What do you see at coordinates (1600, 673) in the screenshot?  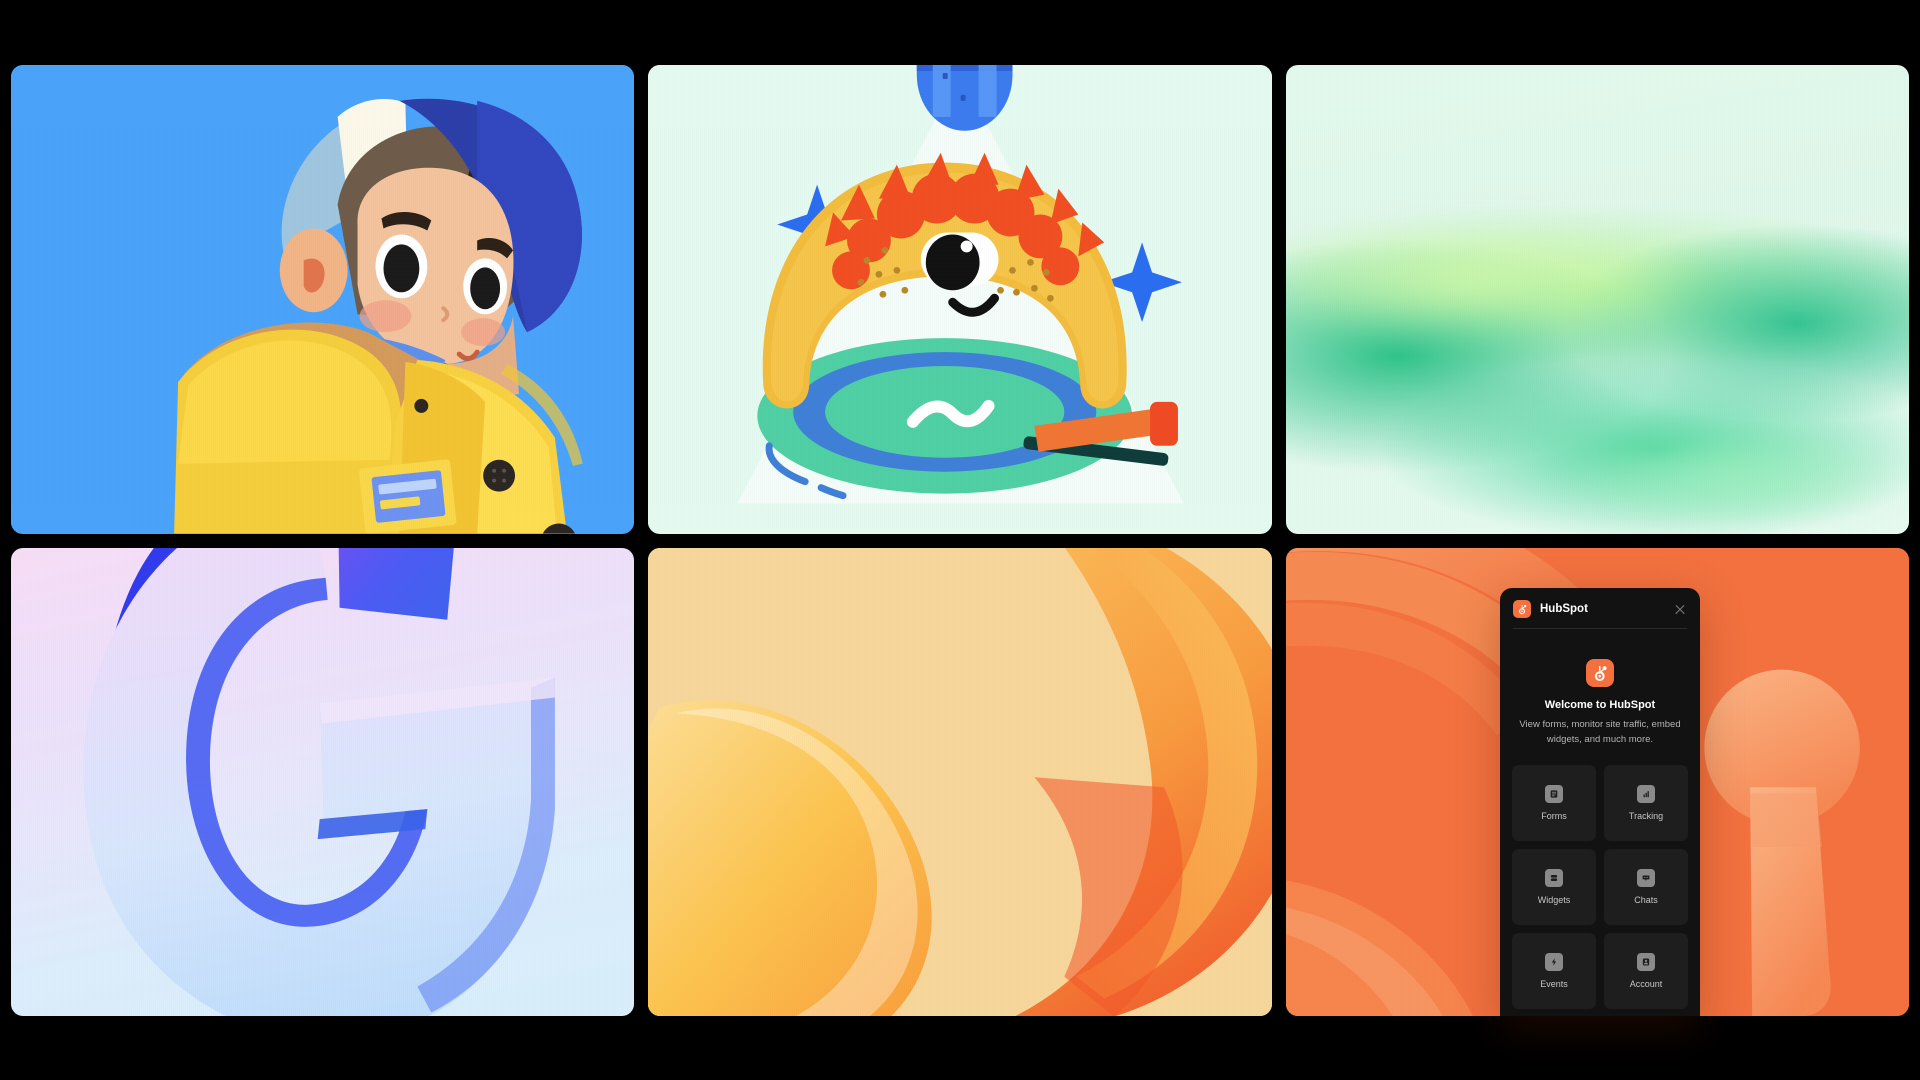 I see `hubspot-brand-logo` at bounding box center [1600, 673].